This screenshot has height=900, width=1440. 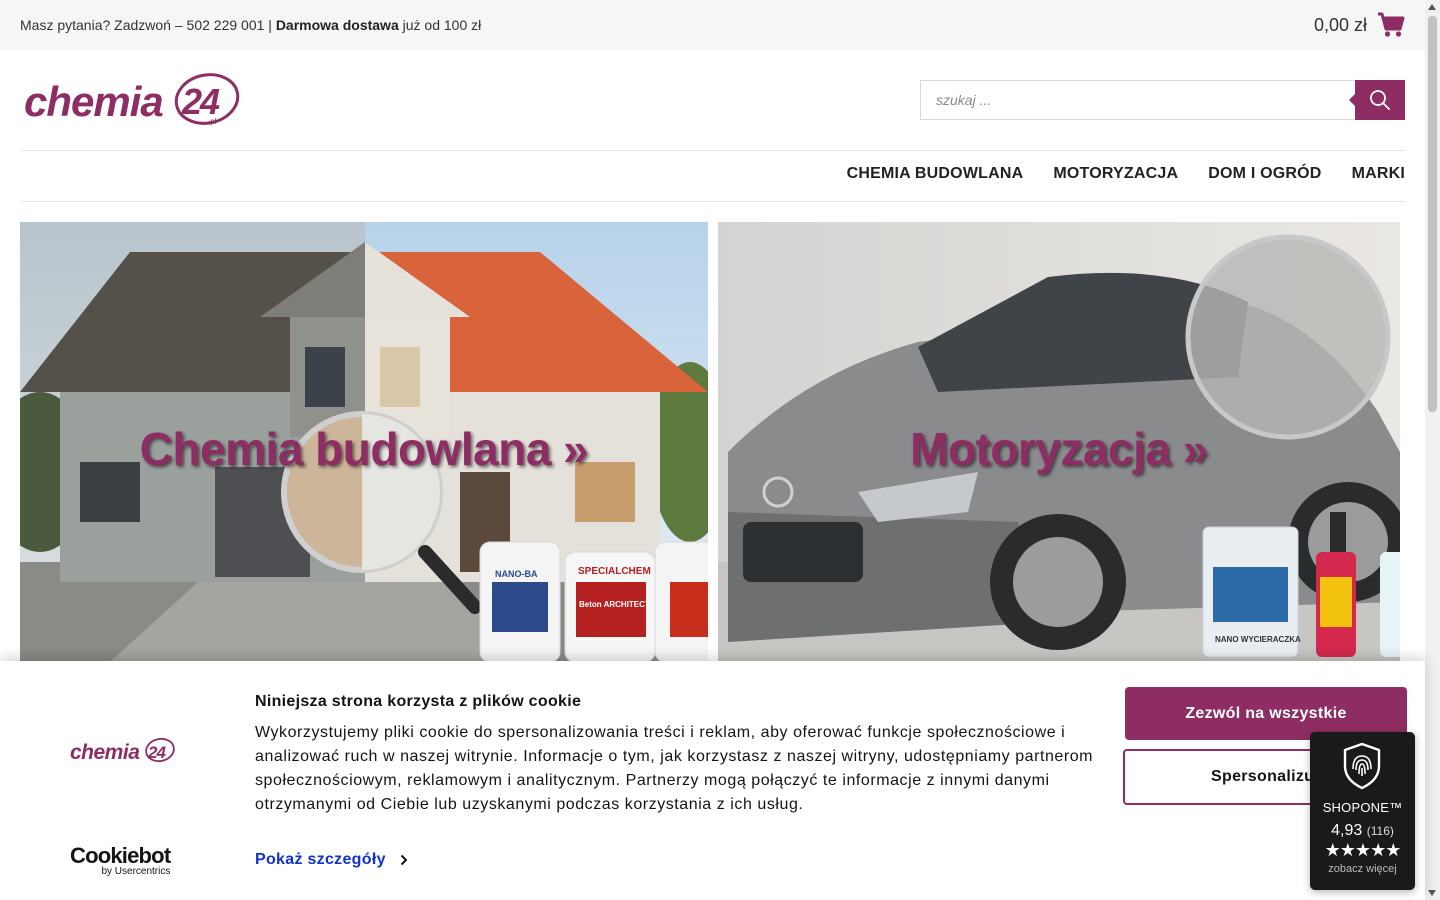 What do you see at coordinates (935, 174) in the screenshot?
I see `nav-item-chemia-budowlana: CHEMIA BUDOWLANA` at bounding box center [935, 174].